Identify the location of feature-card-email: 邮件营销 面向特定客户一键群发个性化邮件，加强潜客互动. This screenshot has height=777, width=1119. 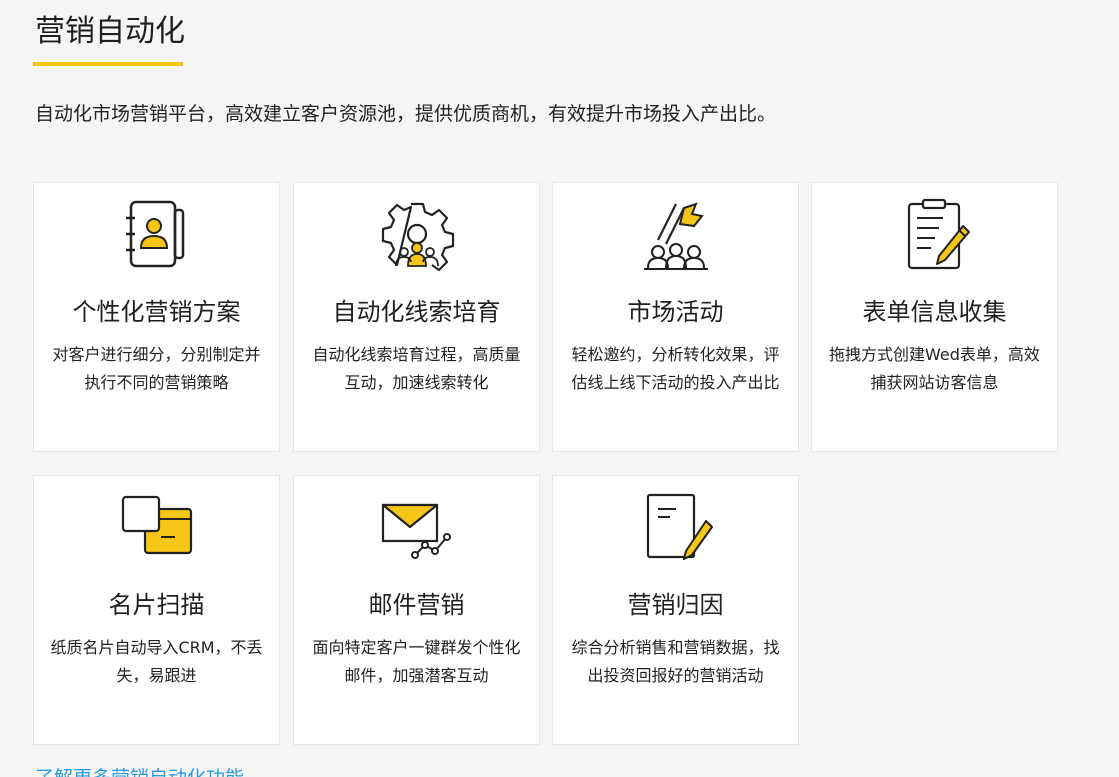
(416, 610).